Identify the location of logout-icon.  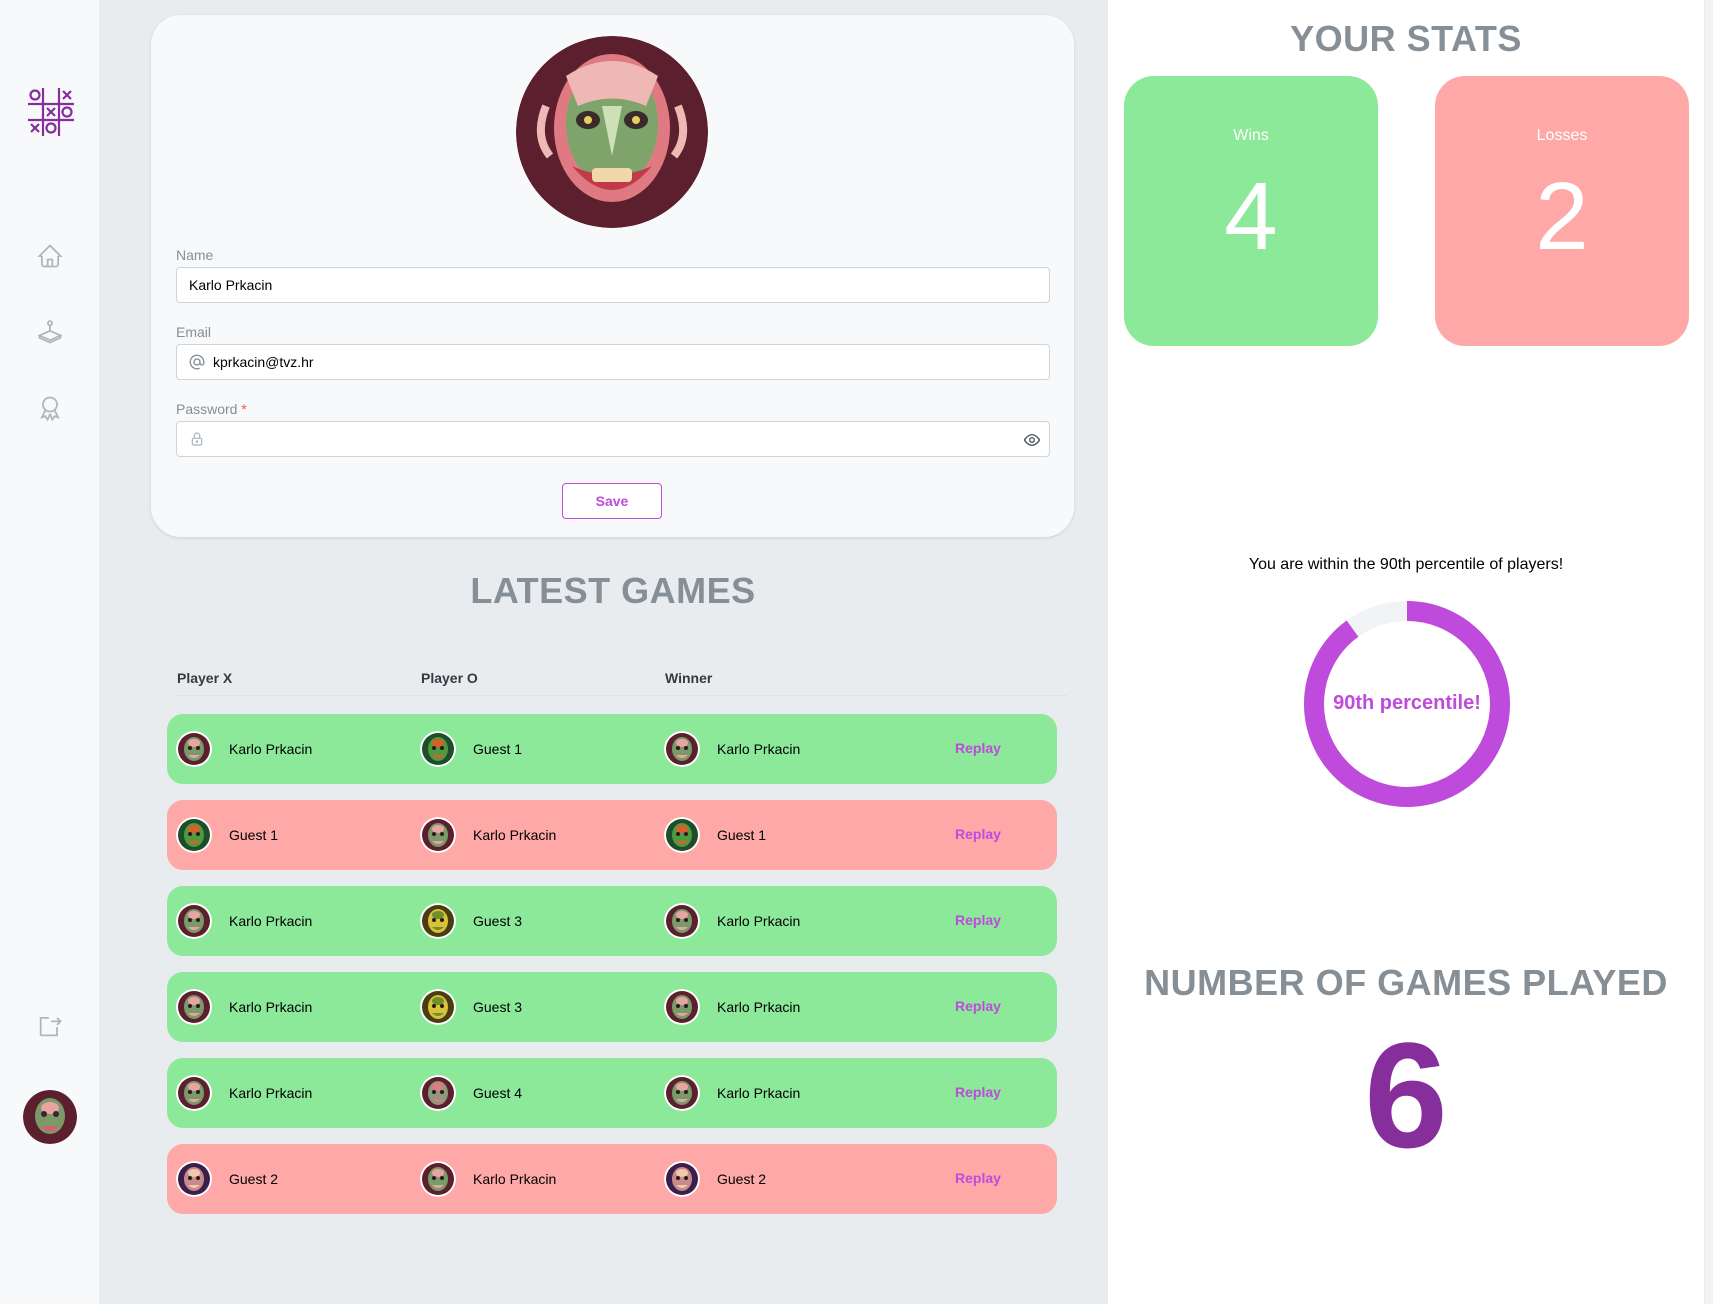
(50, 1026).